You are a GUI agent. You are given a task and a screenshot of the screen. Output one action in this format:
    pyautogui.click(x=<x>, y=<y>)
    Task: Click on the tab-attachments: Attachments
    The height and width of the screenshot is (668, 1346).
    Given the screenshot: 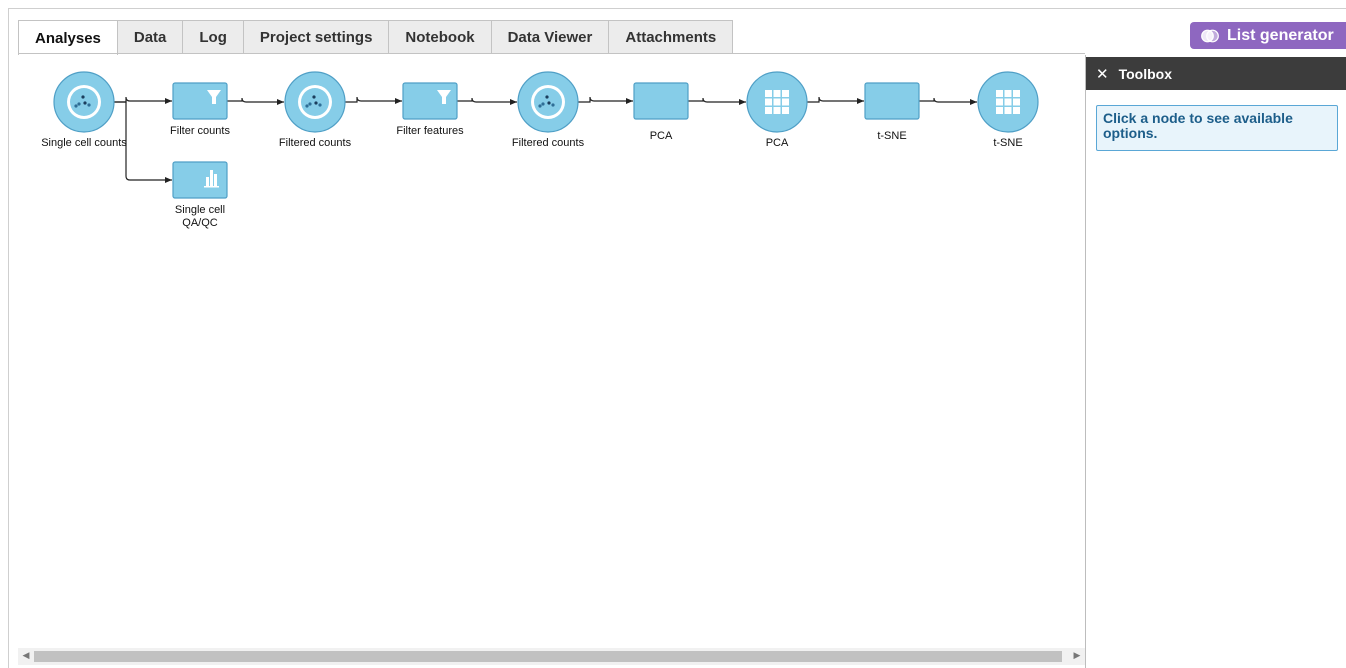 What is the action you would take?
    pyautogui.click(x=671, y=36)
    